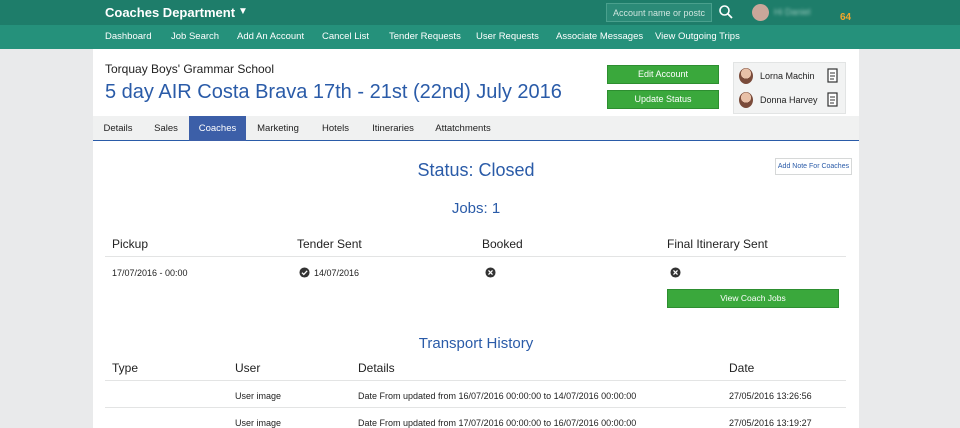 The height and width of the screenshot is (428, 960). Describe the element at coordinates (760, 12) in the screenshot. I see `user-avatar` at that location.